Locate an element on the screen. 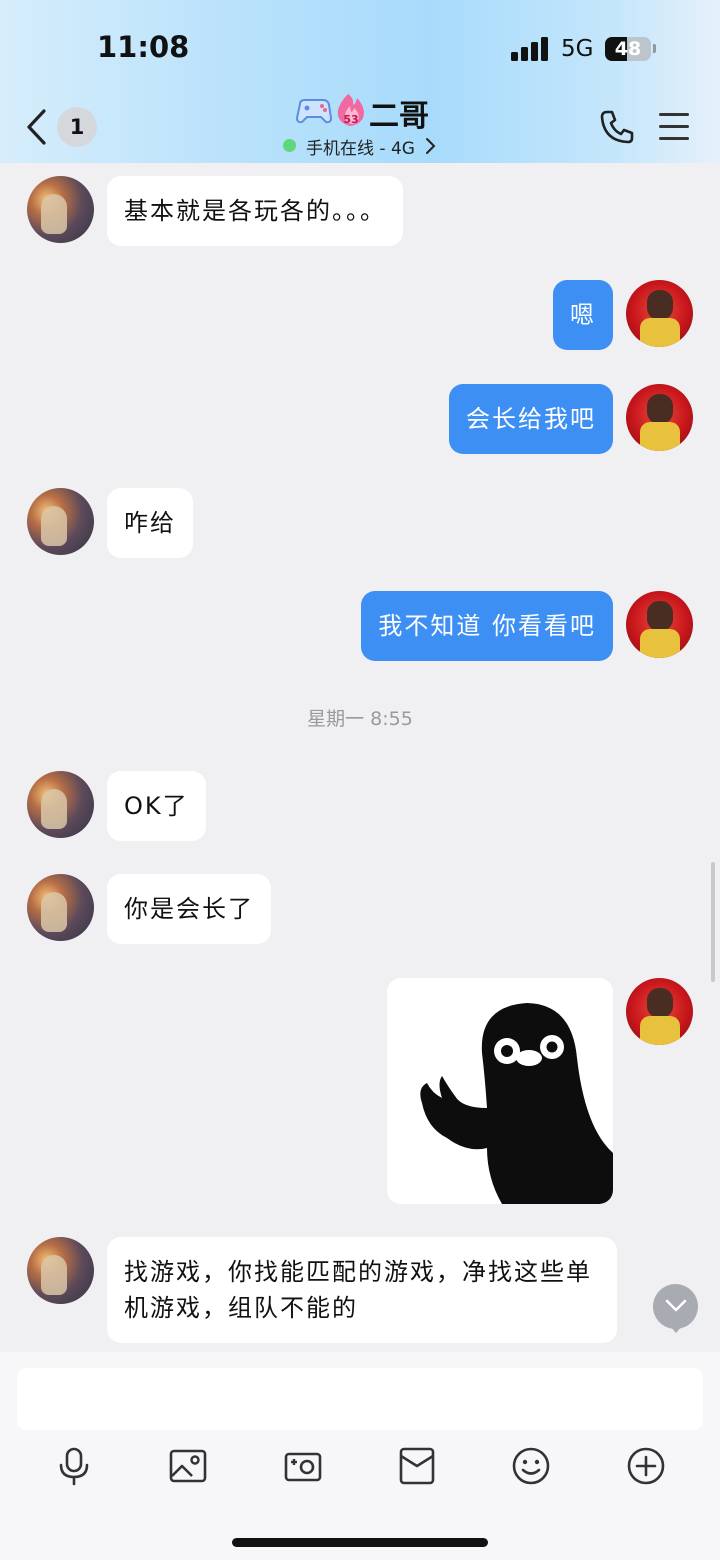  received-message: 你是会长了 is located at coordinates (189, 909).